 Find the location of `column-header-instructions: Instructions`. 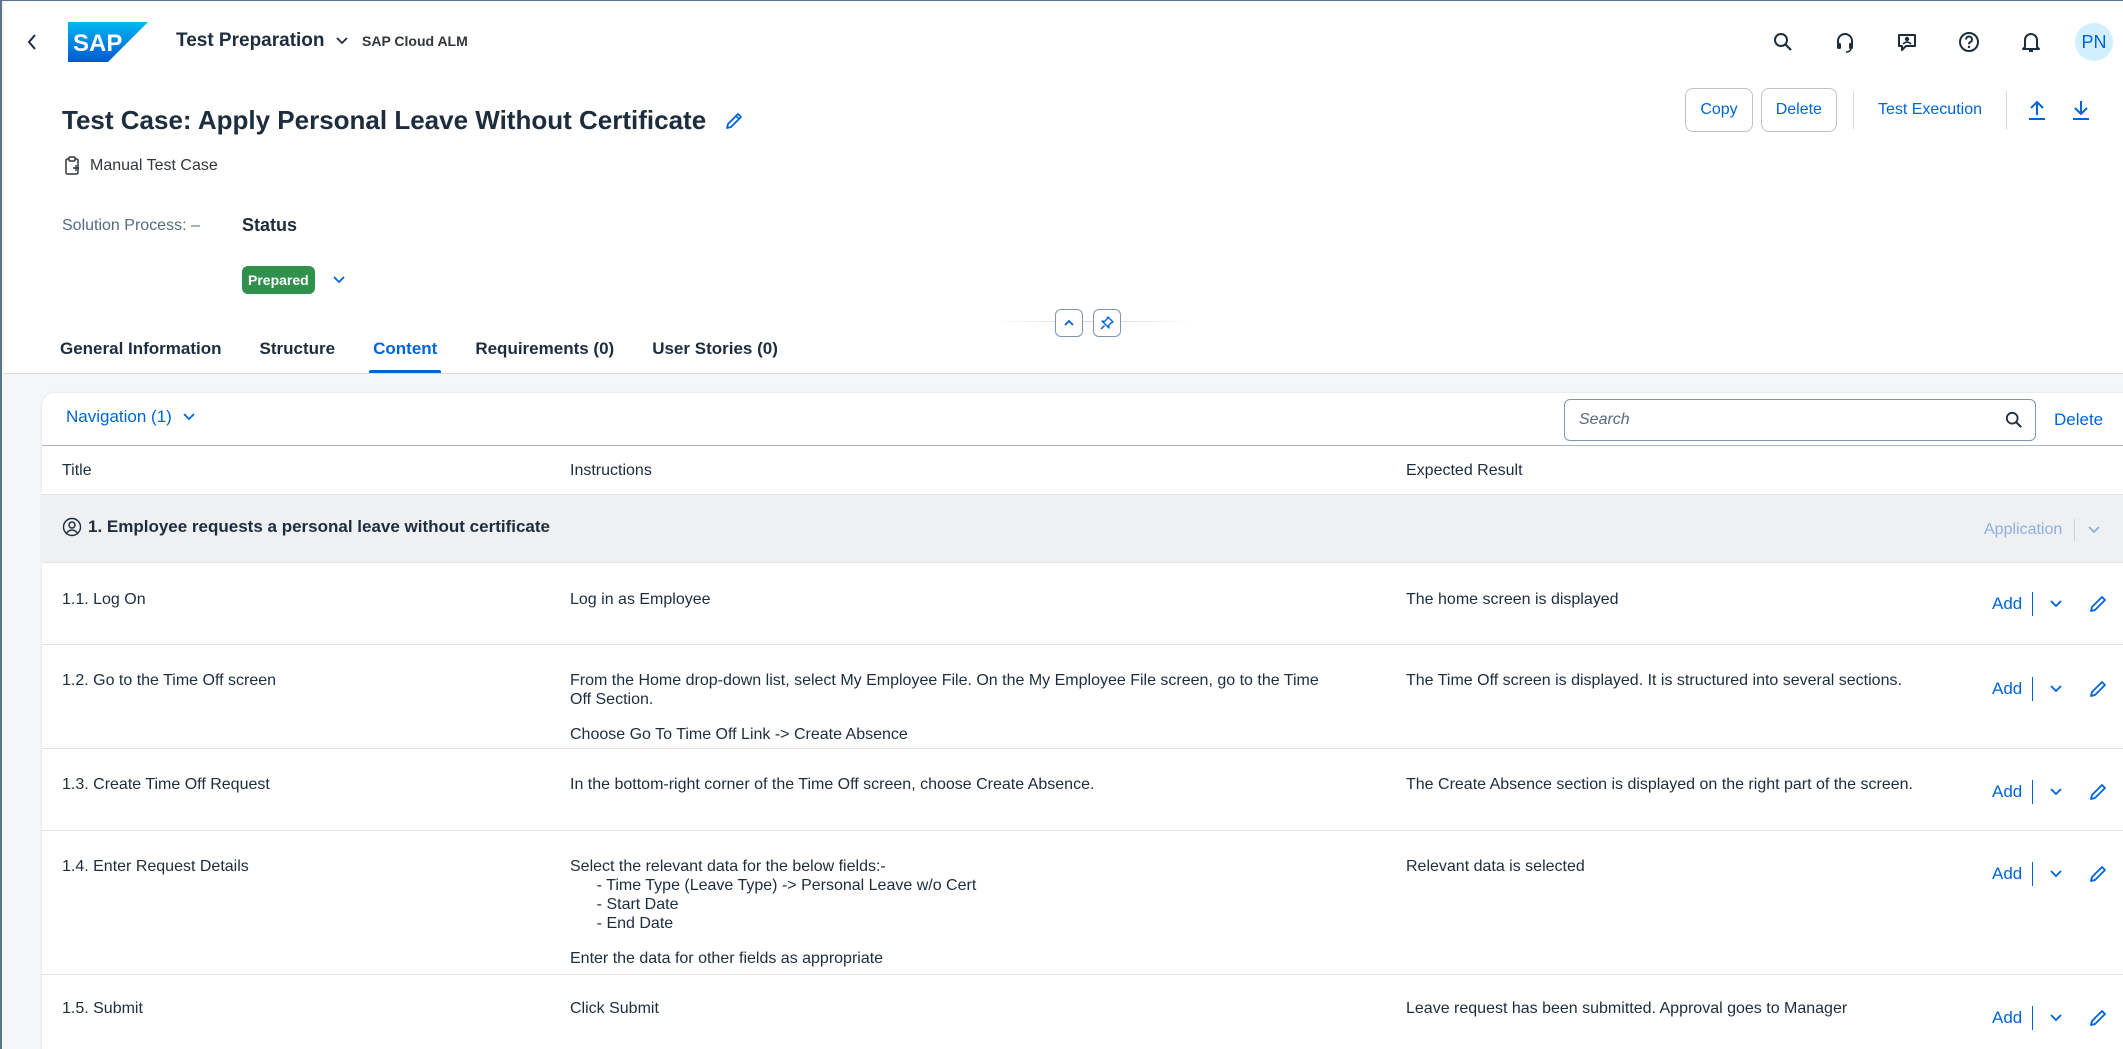

column-header-instructions: Instructions is located at coordinates (611, 471).